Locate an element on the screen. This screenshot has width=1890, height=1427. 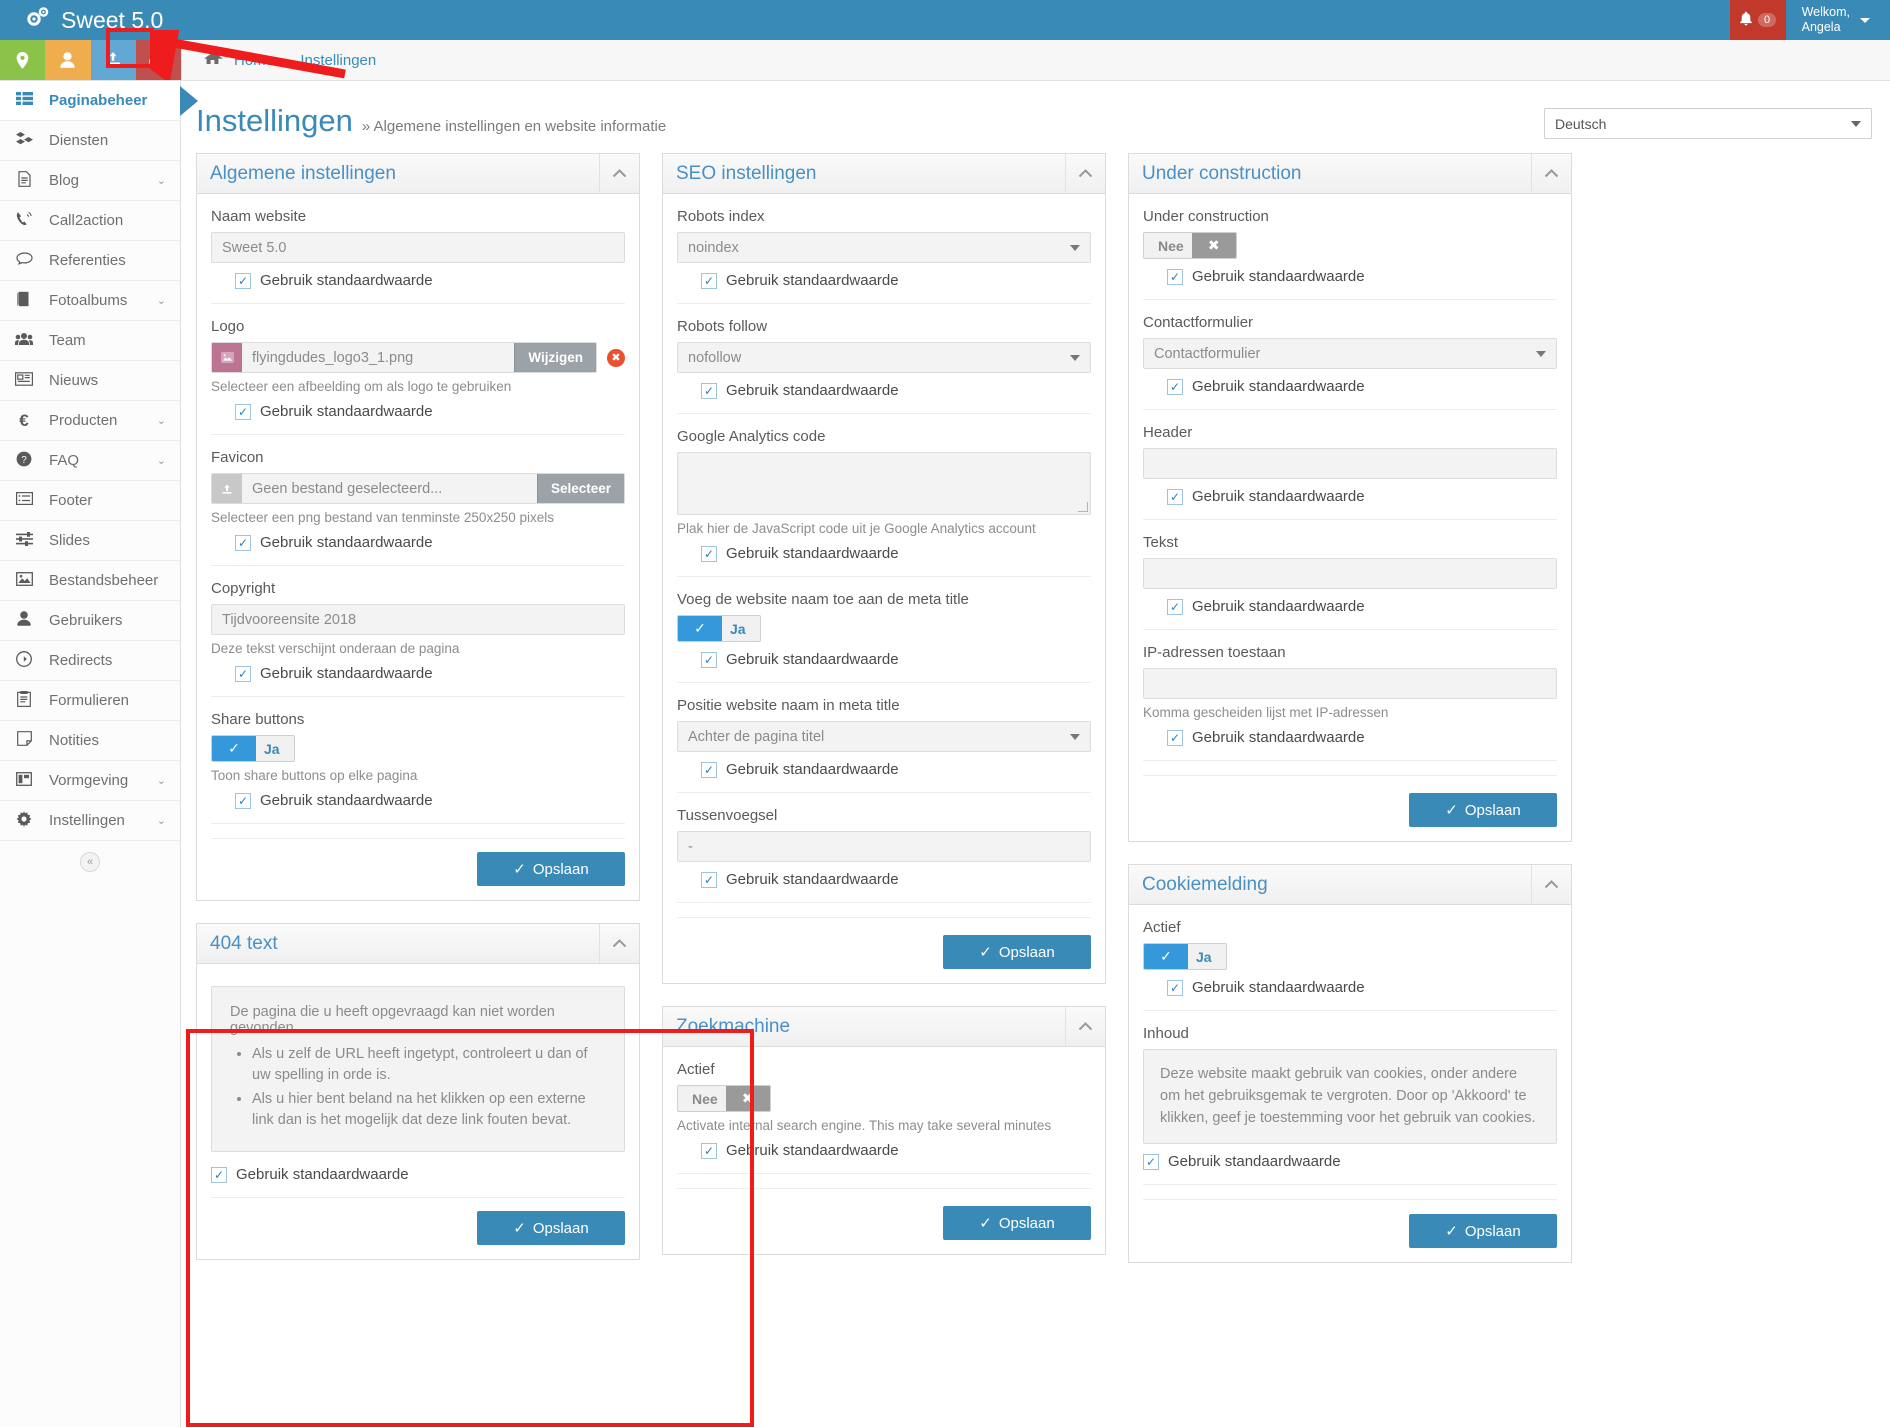
sidebar-collapse-button: « is located at coordinates (90, 862).